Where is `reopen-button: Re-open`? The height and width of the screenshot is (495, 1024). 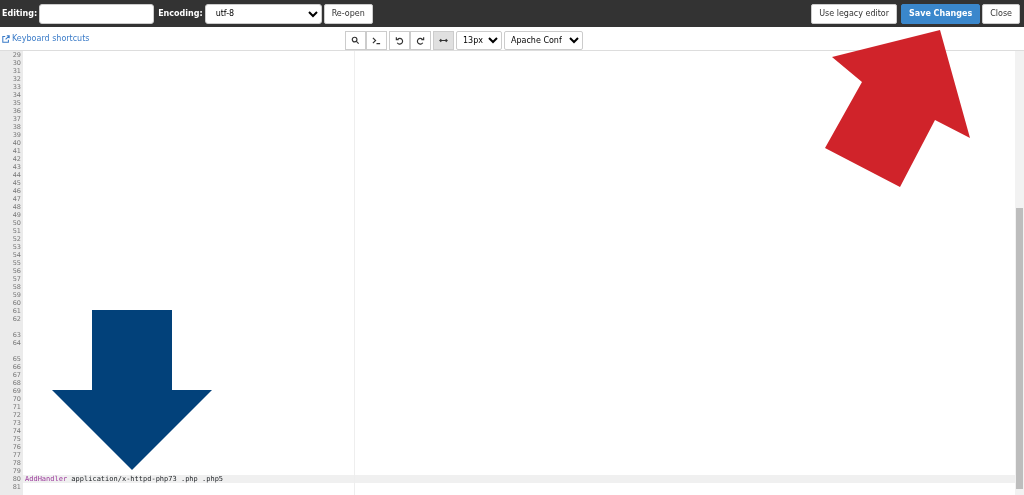
reopen-button: Re-open is located at coordinates (348, 13).